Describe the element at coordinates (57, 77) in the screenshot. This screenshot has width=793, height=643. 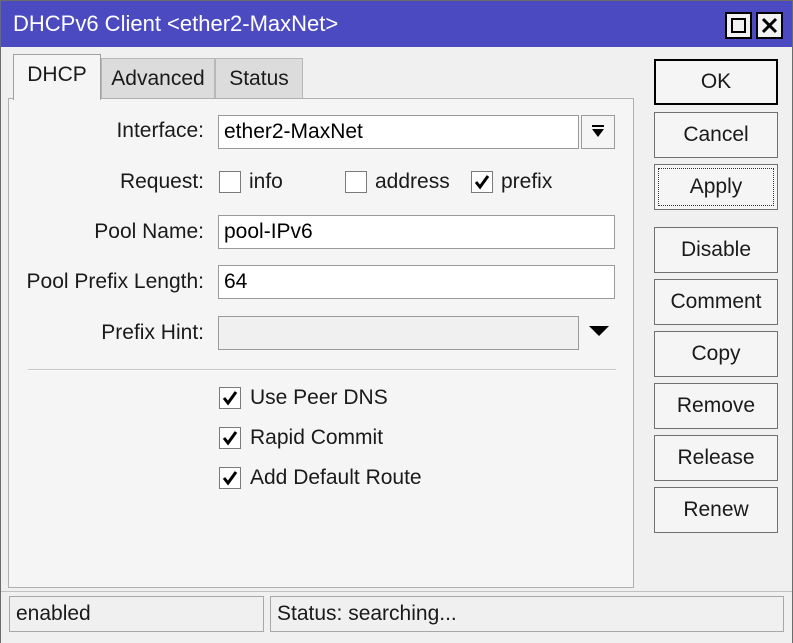
I see `tab-dhcp: DHCP` at that location.